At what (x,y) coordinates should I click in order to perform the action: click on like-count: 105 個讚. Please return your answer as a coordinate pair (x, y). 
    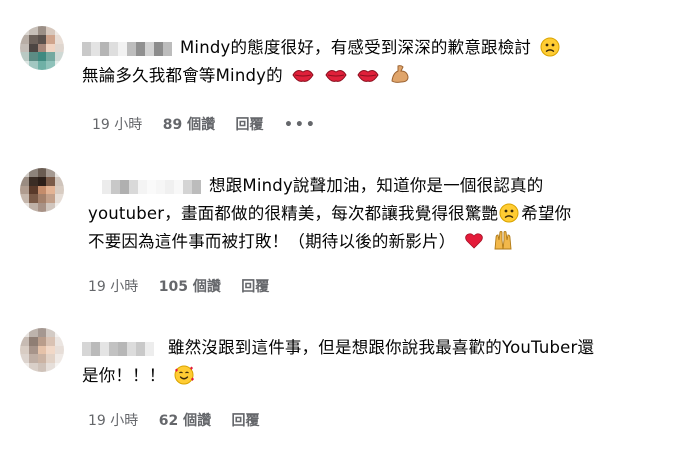
    Looking at the image, I should click on (190, 286).